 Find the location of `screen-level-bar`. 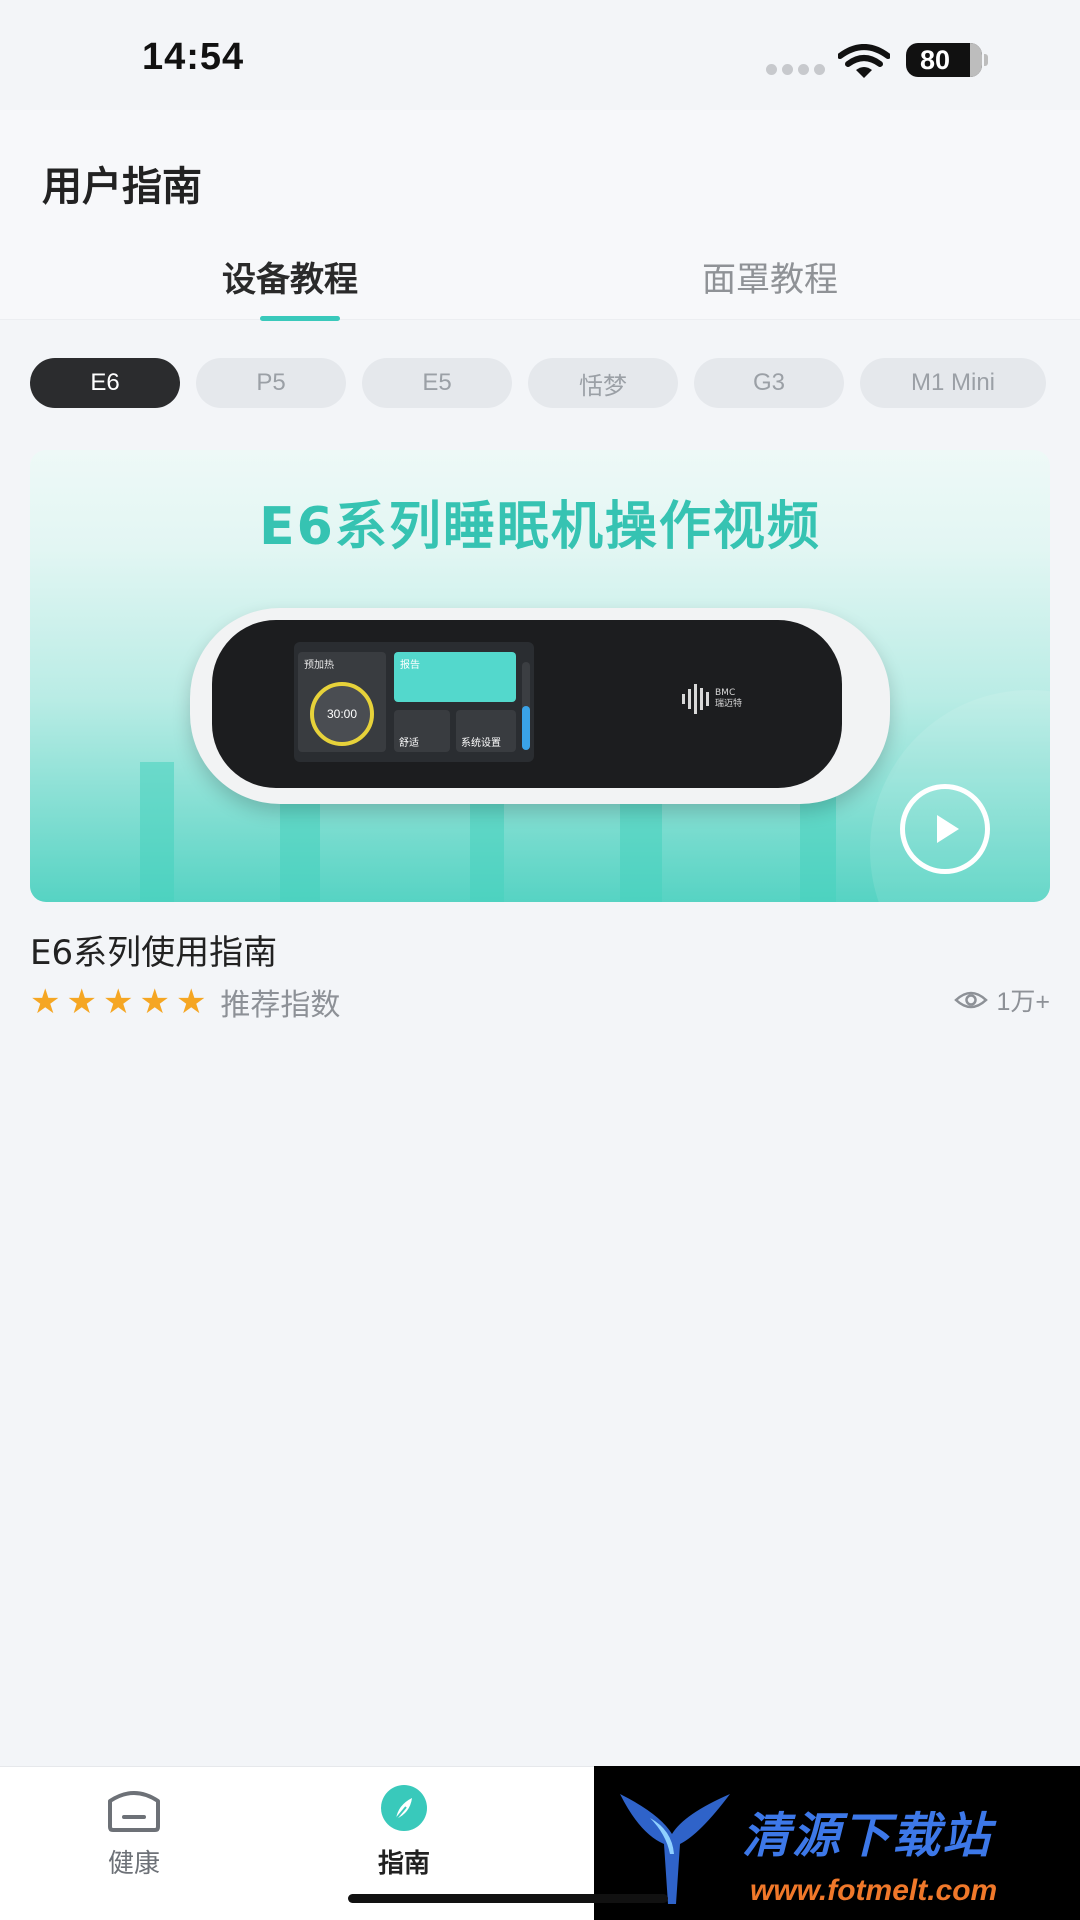

screen-level-bar is located at coordinates (526, 706).